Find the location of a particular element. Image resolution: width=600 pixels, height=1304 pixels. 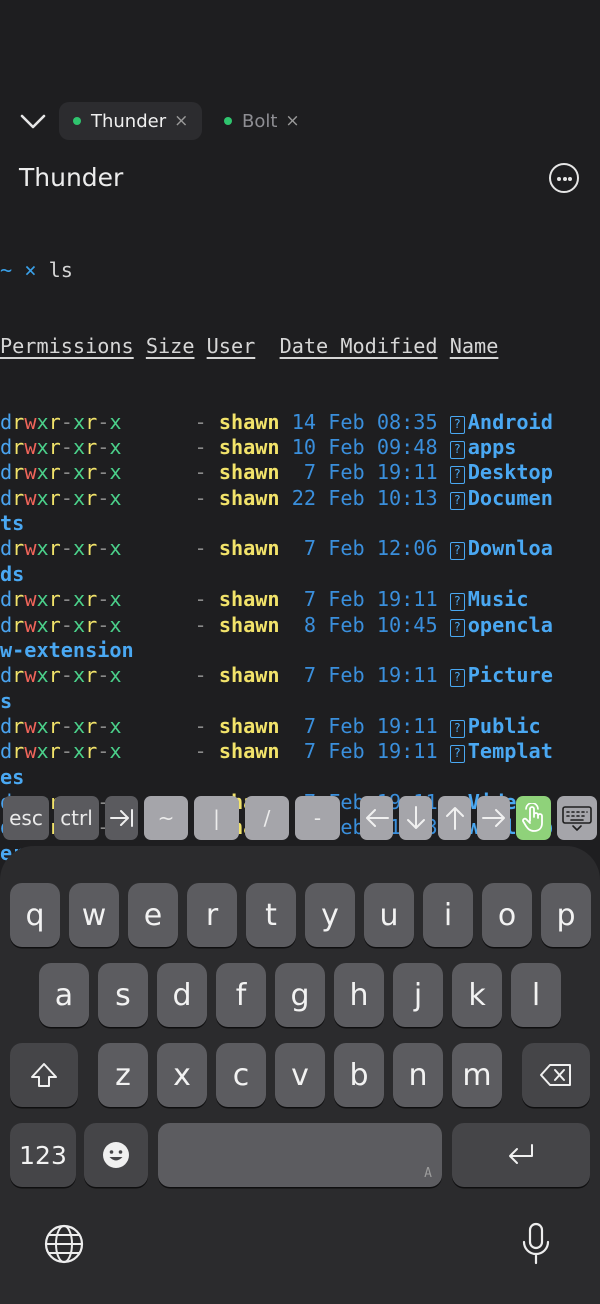

key-f: f is located at coordinates (241, 995).